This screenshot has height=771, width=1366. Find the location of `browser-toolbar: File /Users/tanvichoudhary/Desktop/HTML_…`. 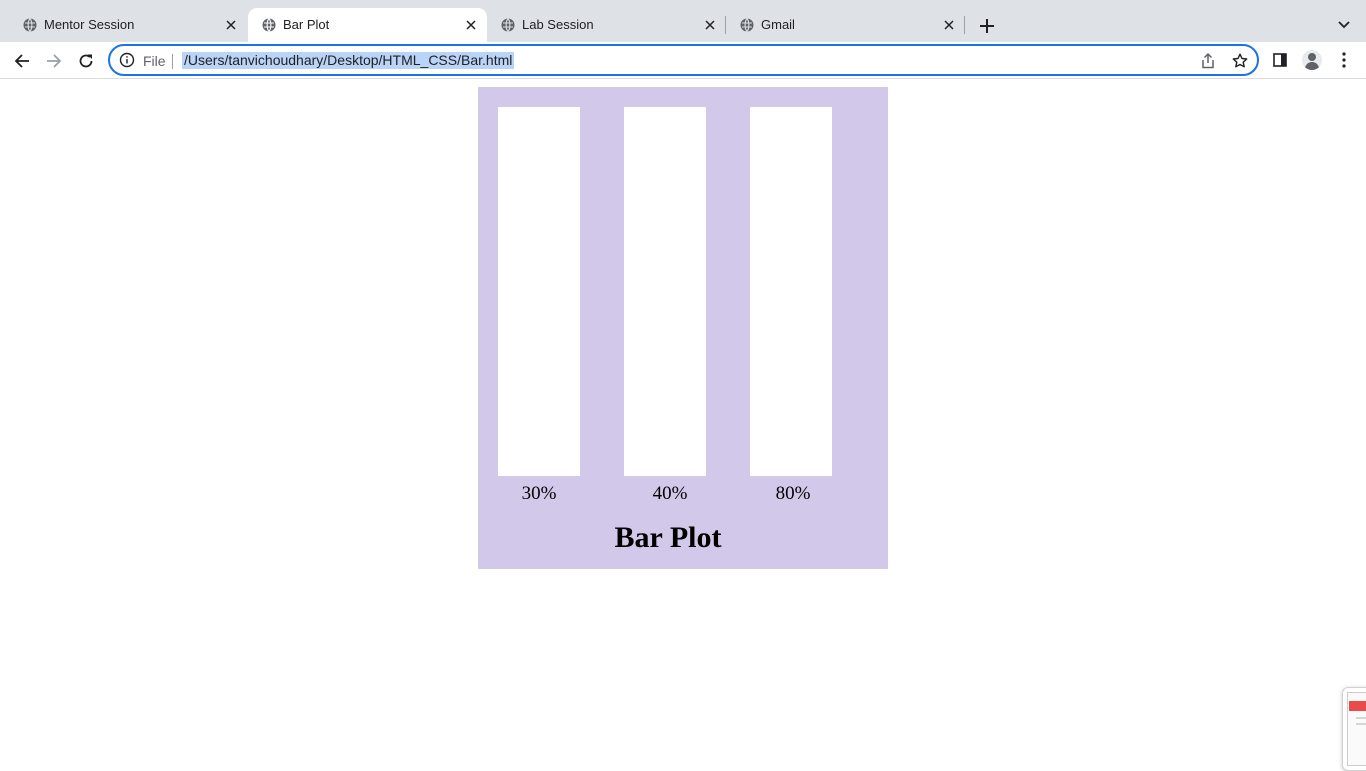

browser-toolbar: File /Users/tanvichoudhary/Desktop/HTML_… is located at coordinates (683, 60).